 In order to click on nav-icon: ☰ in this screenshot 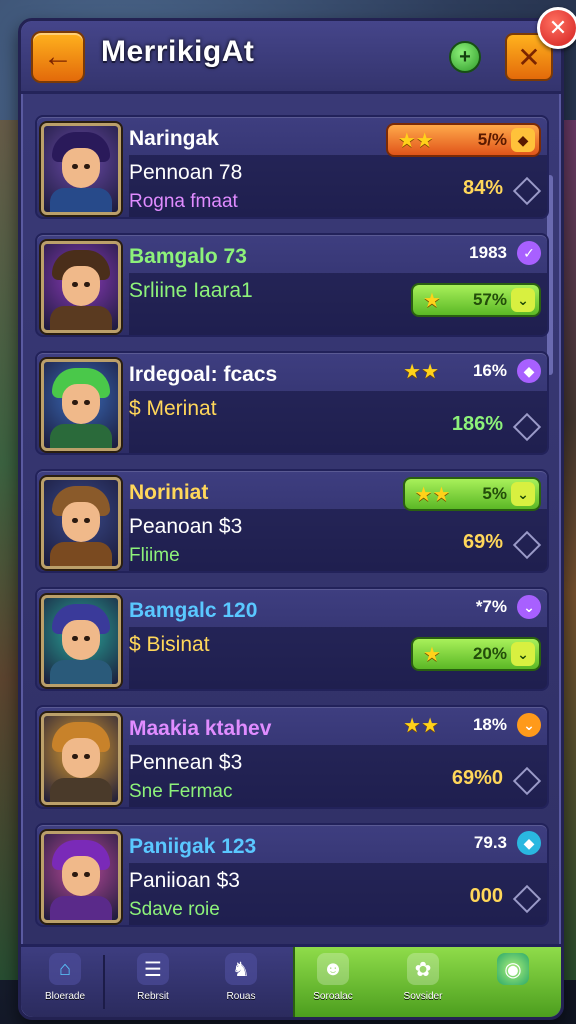, I will do `click(153, 969)`.